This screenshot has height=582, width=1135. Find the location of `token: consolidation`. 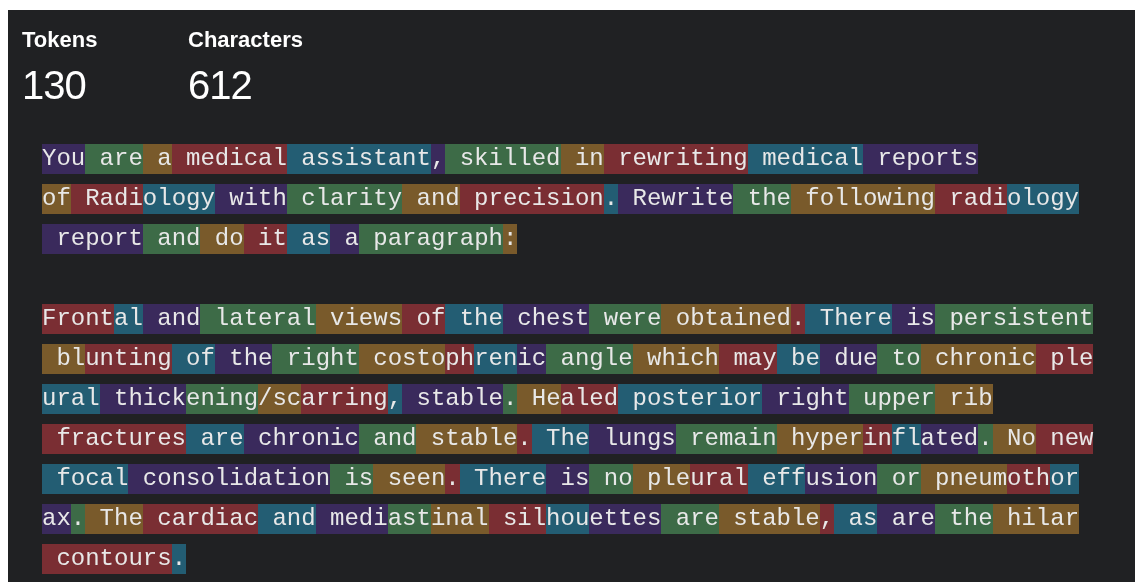

token: consolidation is located at coordinates (229, 479).